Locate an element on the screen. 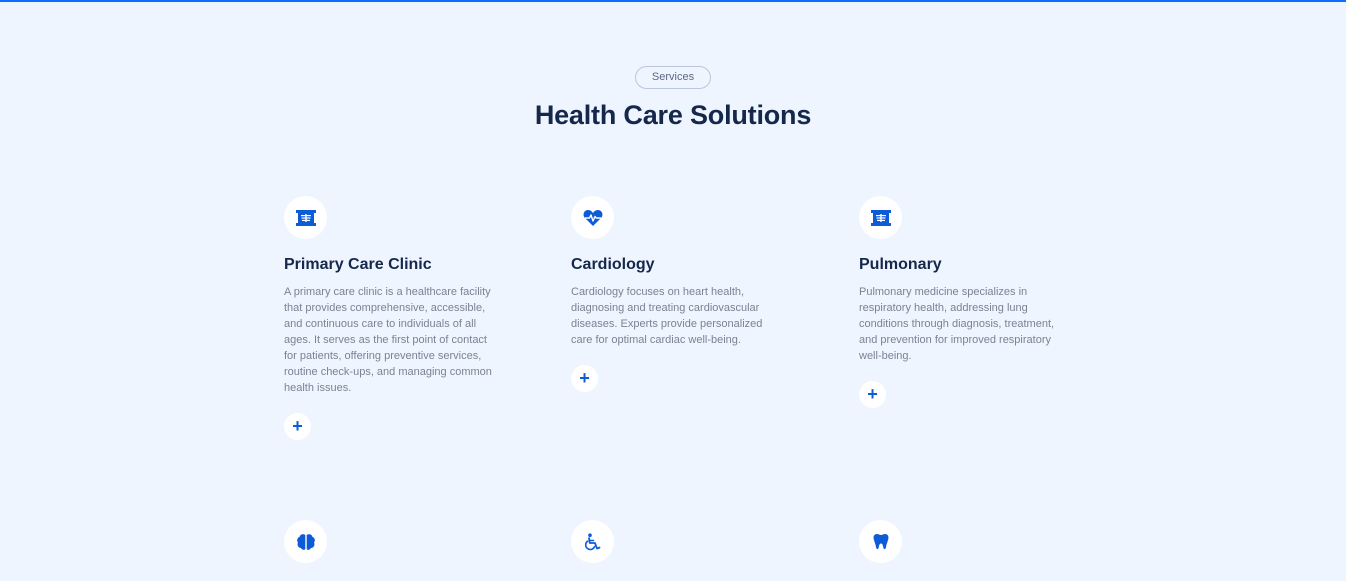 The image size is (1346, 581). service-title: Primary Care Clinic is located at coordinates (358, 264).